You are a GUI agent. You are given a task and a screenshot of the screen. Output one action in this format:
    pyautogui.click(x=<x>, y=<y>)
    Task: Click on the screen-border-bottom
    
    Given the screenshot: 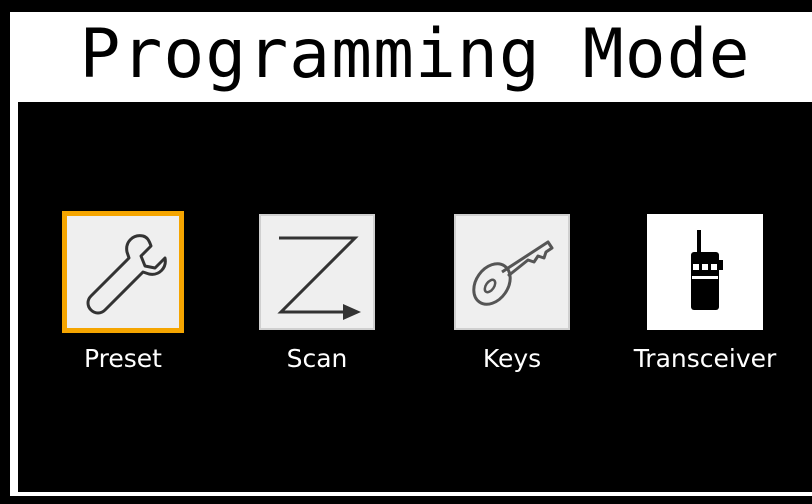 What is the action you would take?
    pyautogui.click(x=411, y=494)
    